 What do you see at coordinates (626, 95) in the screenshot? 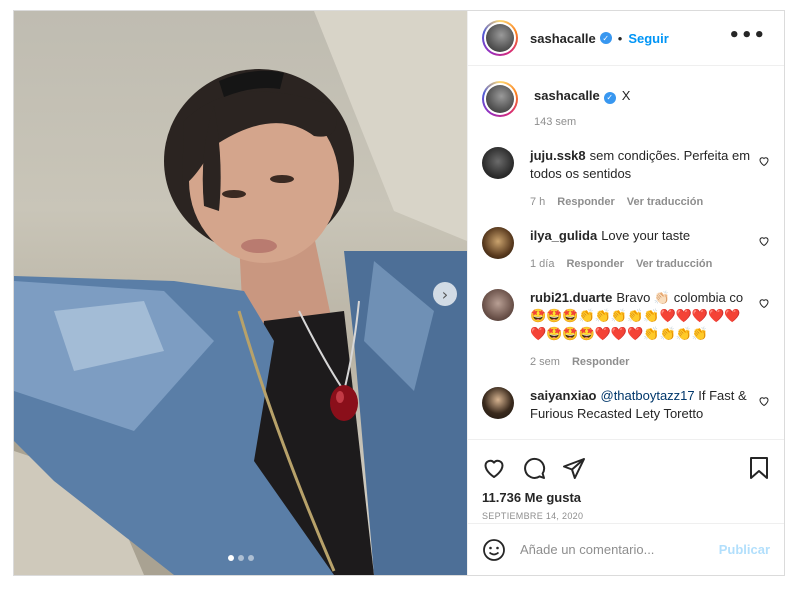
I see `caption-text: X` at bounding box center [626, 95].